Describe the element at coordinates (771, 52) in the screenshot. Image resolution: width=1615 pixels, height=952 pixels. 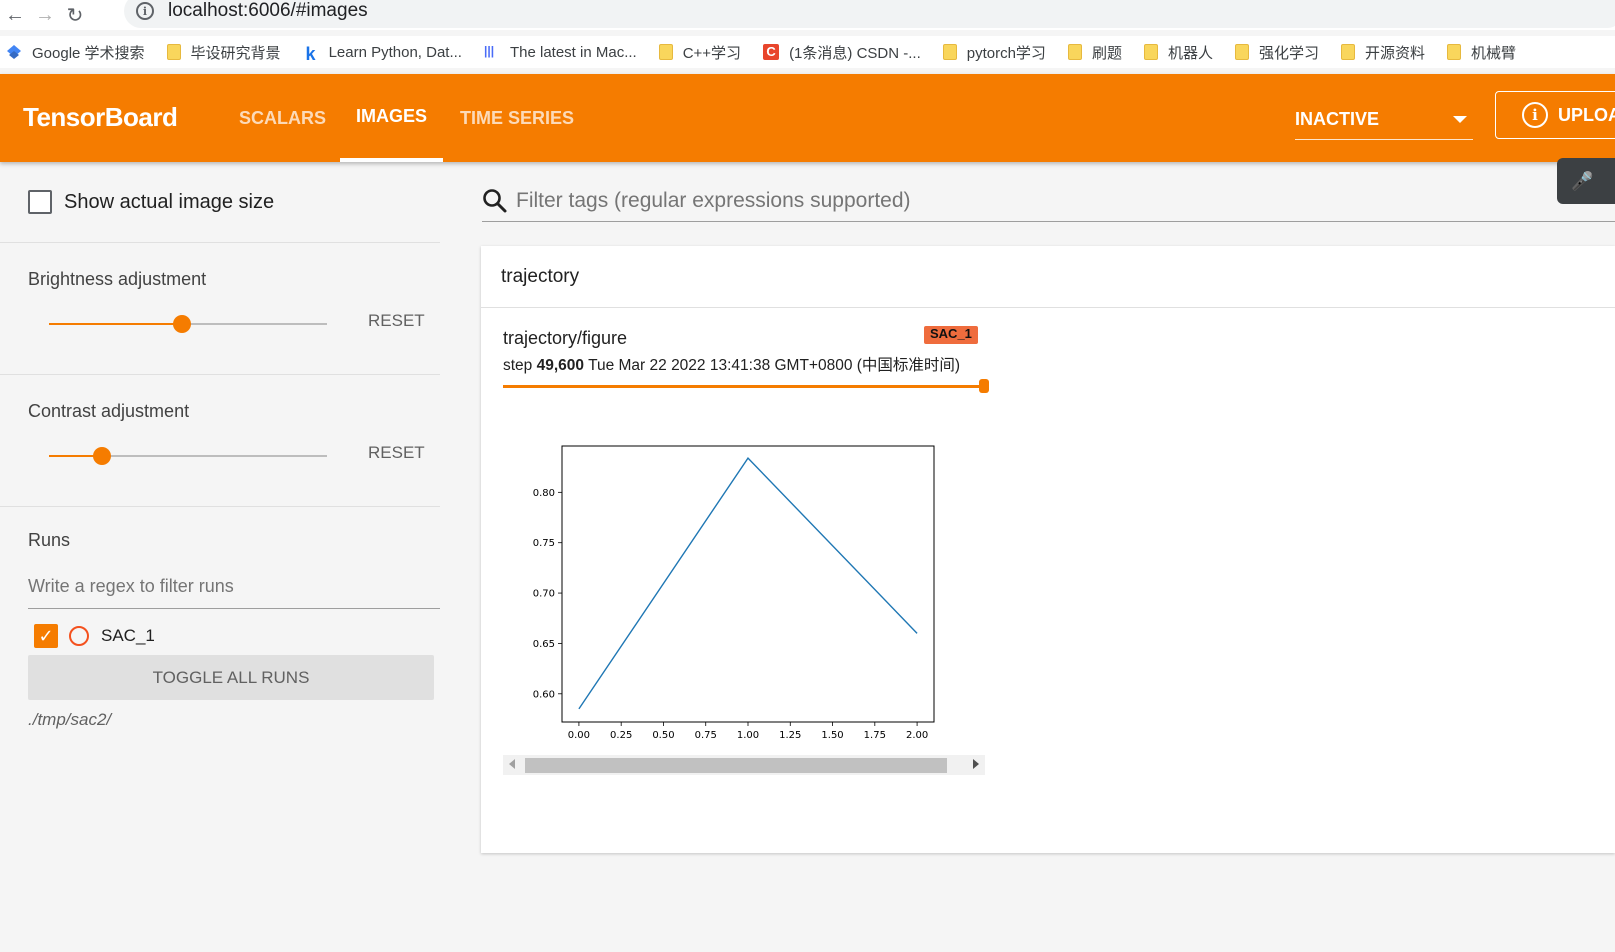
I see `csdn-icon: C` at that location.